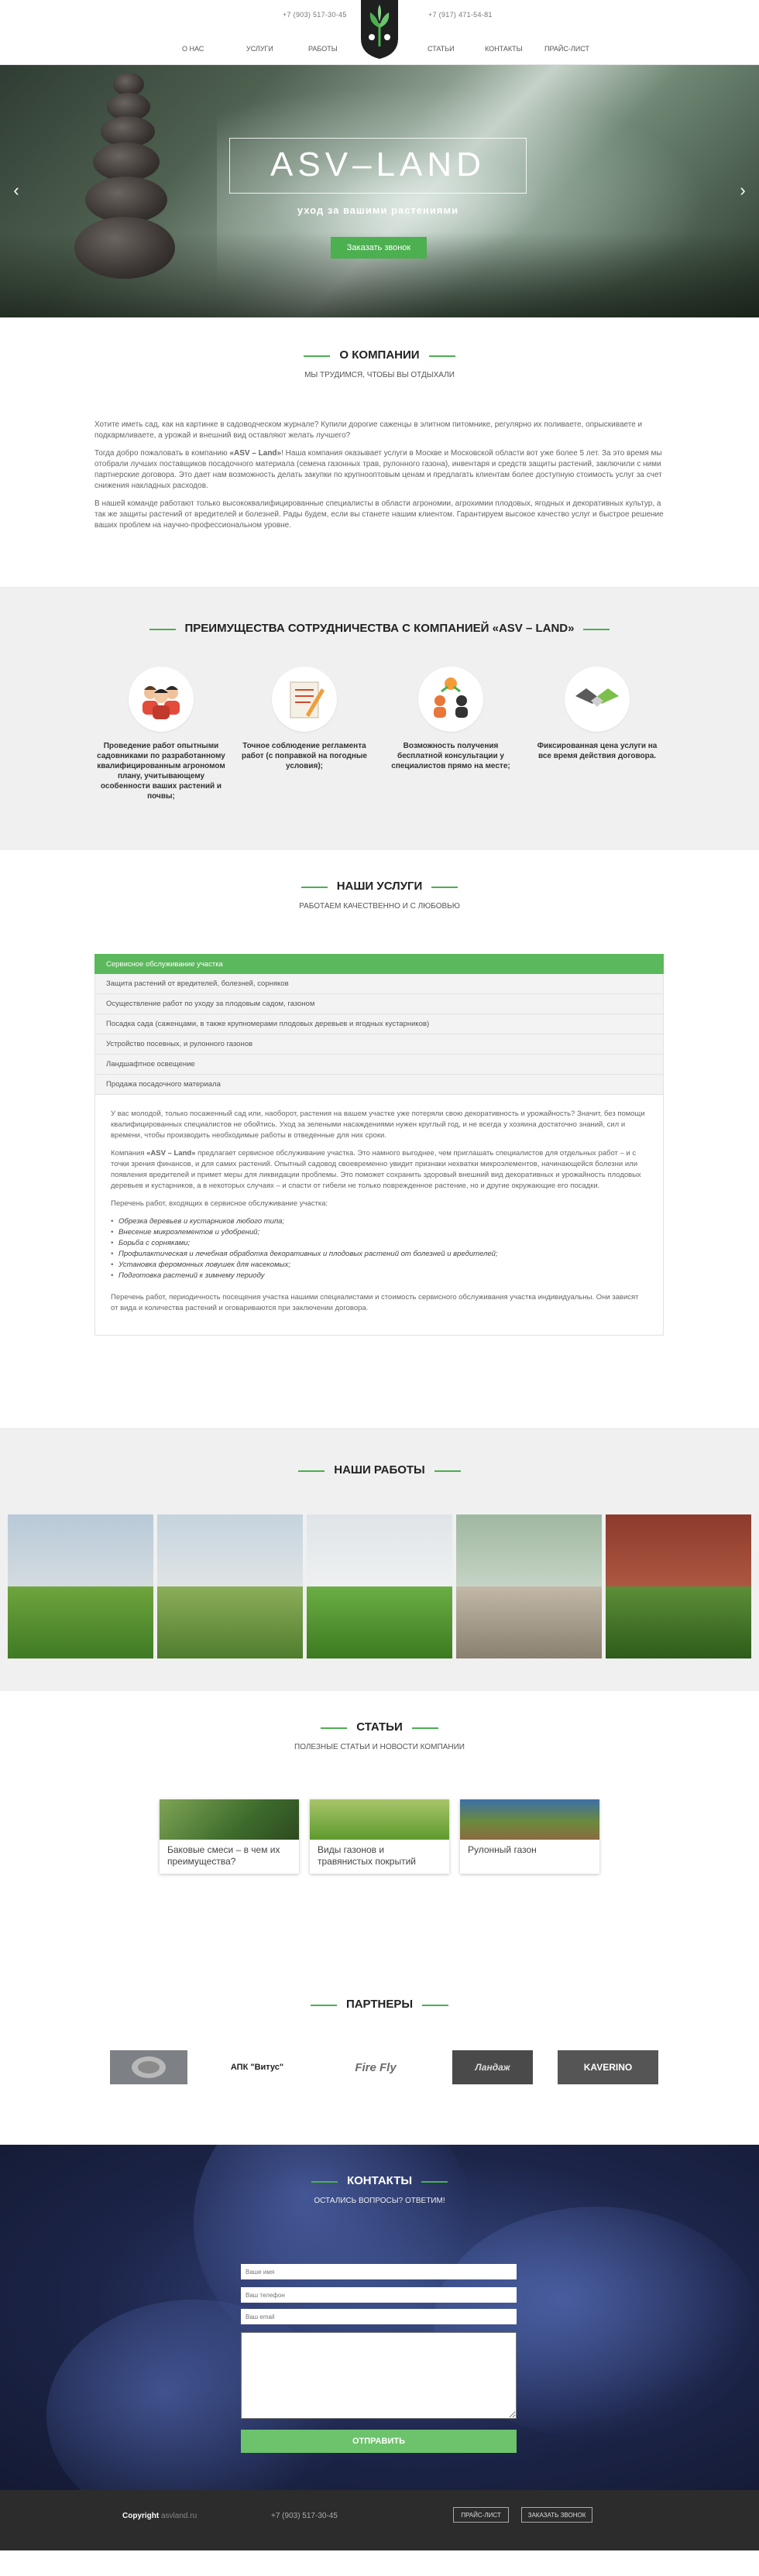 The width and height of the screenshot is (759, 2576). What do you see at coordinates (450, 699) in the screenshot?
I see `consultation-icon` at bounding box center [450, 699].